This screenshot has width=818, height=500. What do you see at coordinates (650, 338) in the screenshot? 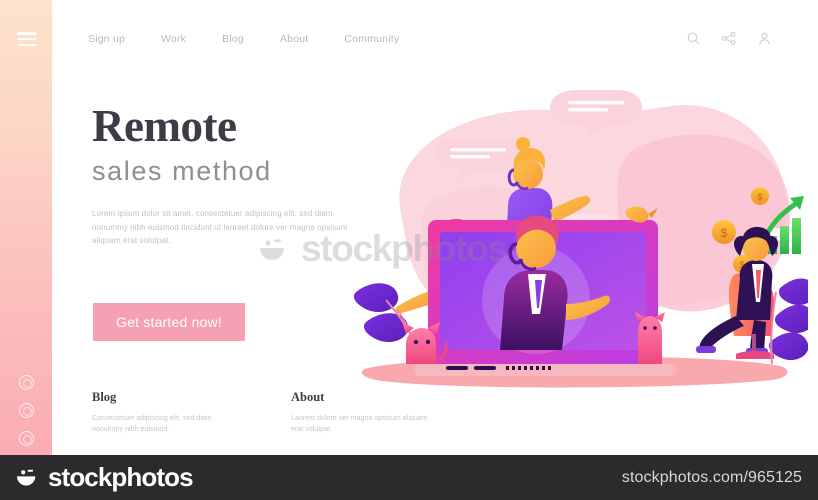
I see `cat-right` at bounding box center [650, 338].